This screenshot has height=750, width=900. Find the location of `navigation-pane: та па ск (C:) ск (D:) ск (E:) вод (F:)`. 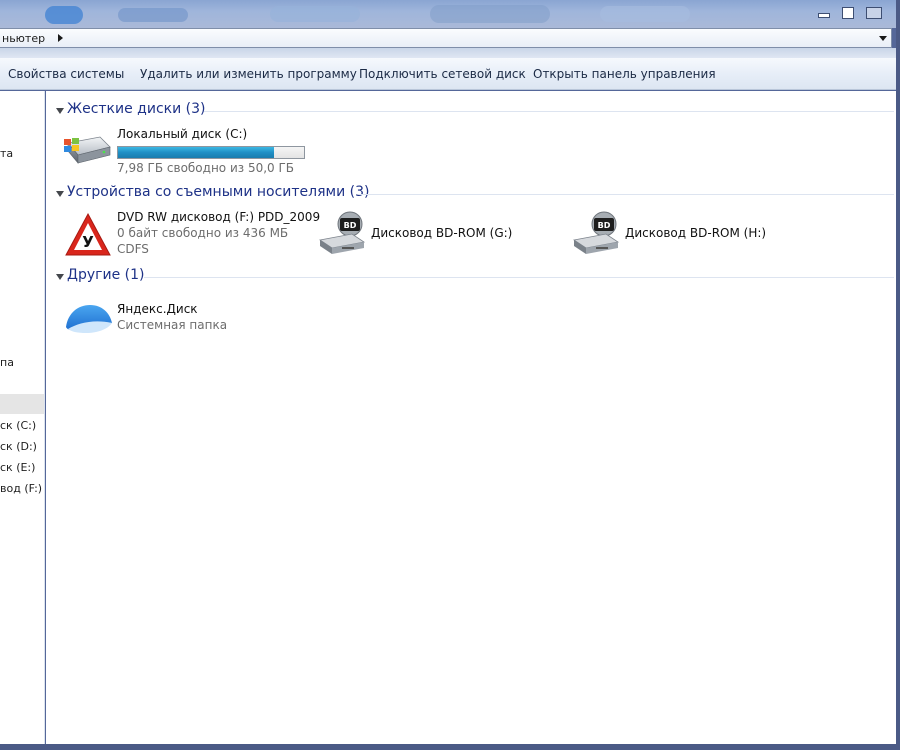

navigation-pane: та па ск (C:) ск (D:) ск (E:) вод (F:) is located at coordinates (22, 417).